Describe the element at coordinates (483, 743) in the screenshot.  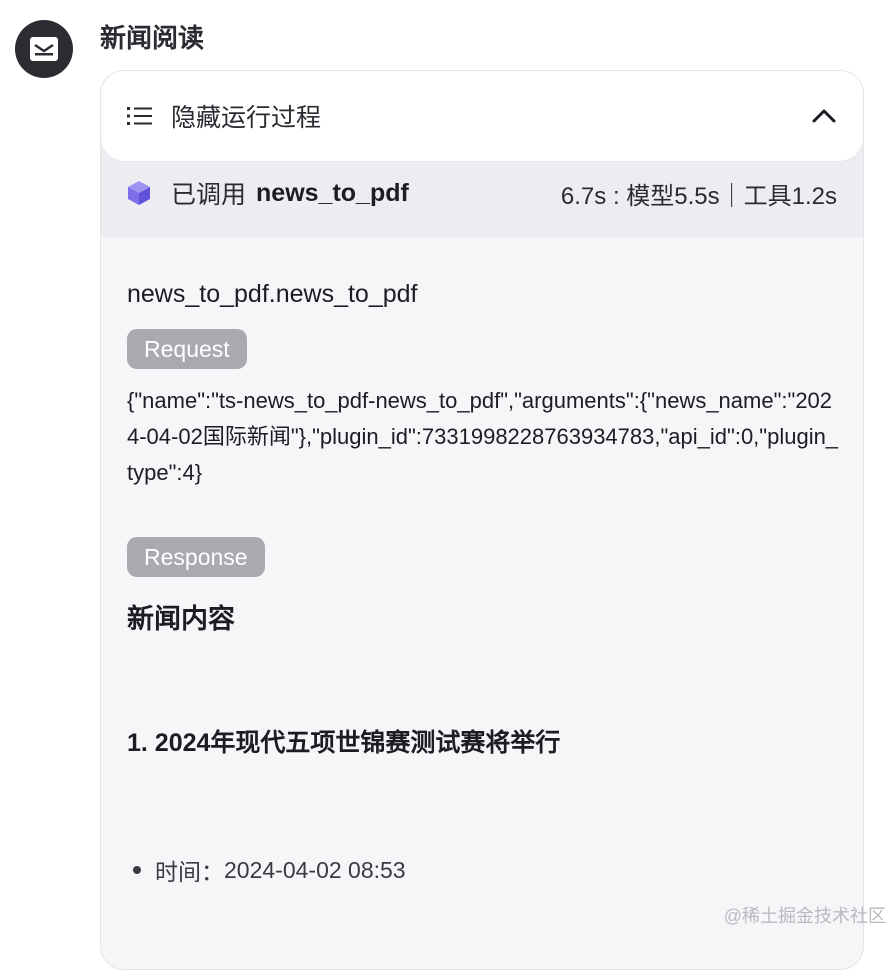
I see `news-item-heading: 1. 2024年现代五项世锦赛测试赛将举行` at that location.